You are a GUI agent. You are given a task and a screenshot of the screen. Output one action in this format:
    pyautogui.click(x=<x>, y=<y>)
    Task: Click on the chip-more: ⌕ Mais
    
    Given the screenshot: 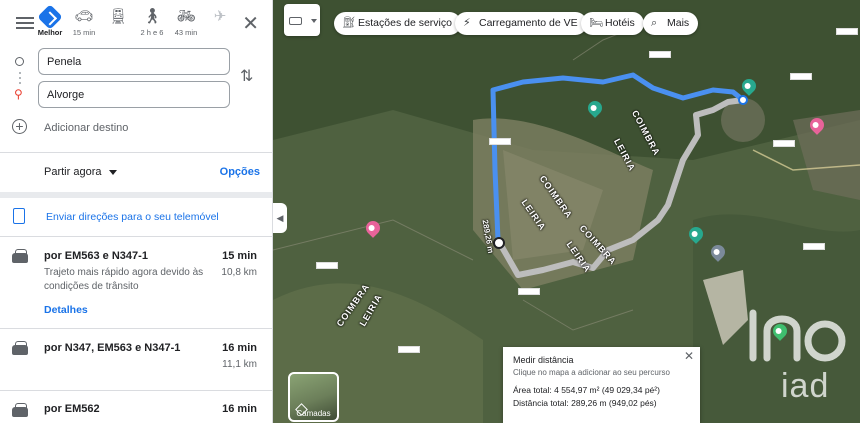 What is the action you would take?
    pyautogui.click(x=671, y=23)
    